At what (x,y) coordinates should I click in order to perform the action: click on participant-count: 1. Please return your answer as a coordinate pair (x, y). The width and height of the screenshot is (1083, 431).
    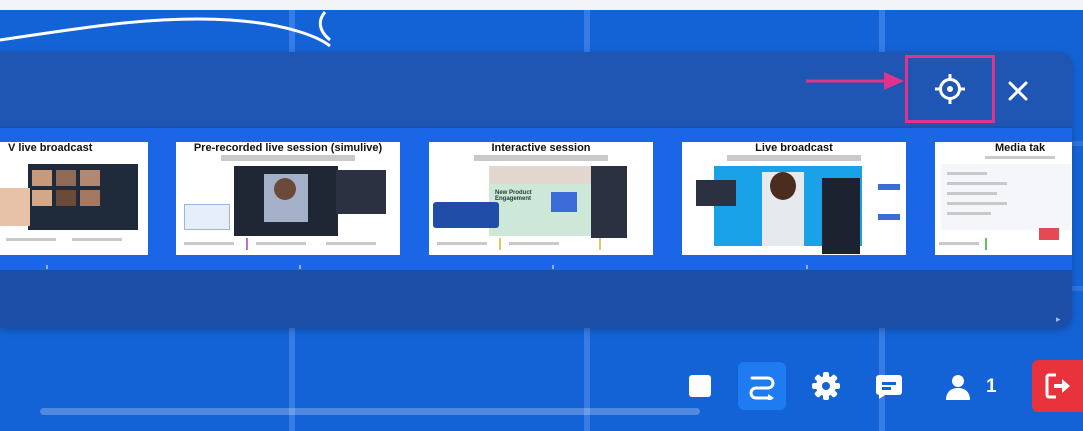
    Looking at the image, I should click on (991, 386).